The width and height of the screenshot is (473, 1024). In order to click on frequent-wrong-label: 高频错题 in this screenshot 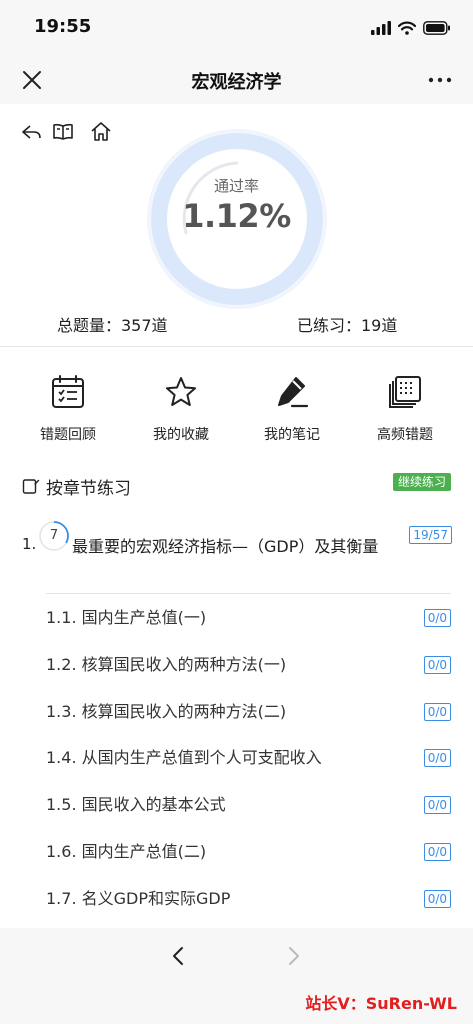, I will do `click(405, 435)`.